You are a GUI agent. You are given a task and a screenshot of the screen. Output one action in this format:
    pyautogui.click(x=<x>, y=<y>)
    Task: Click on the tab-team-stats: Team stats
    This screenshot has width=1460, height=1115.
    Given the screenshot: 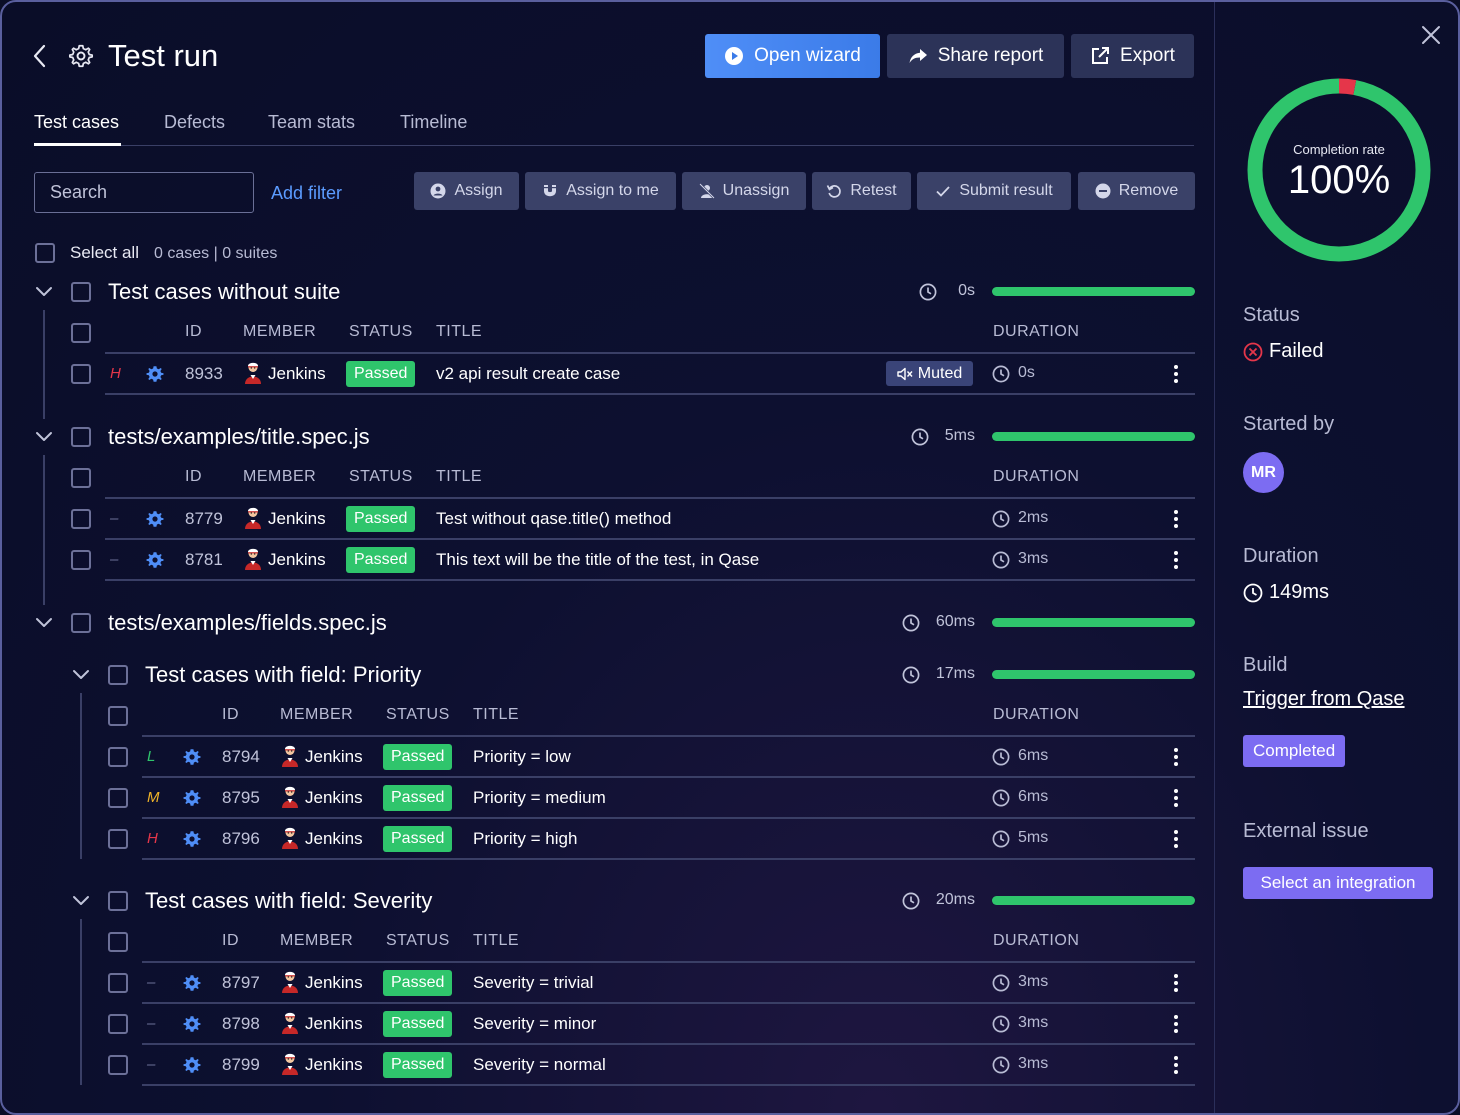 What is the action you would take?
    pyautogui.click(x=311, y=122)
    